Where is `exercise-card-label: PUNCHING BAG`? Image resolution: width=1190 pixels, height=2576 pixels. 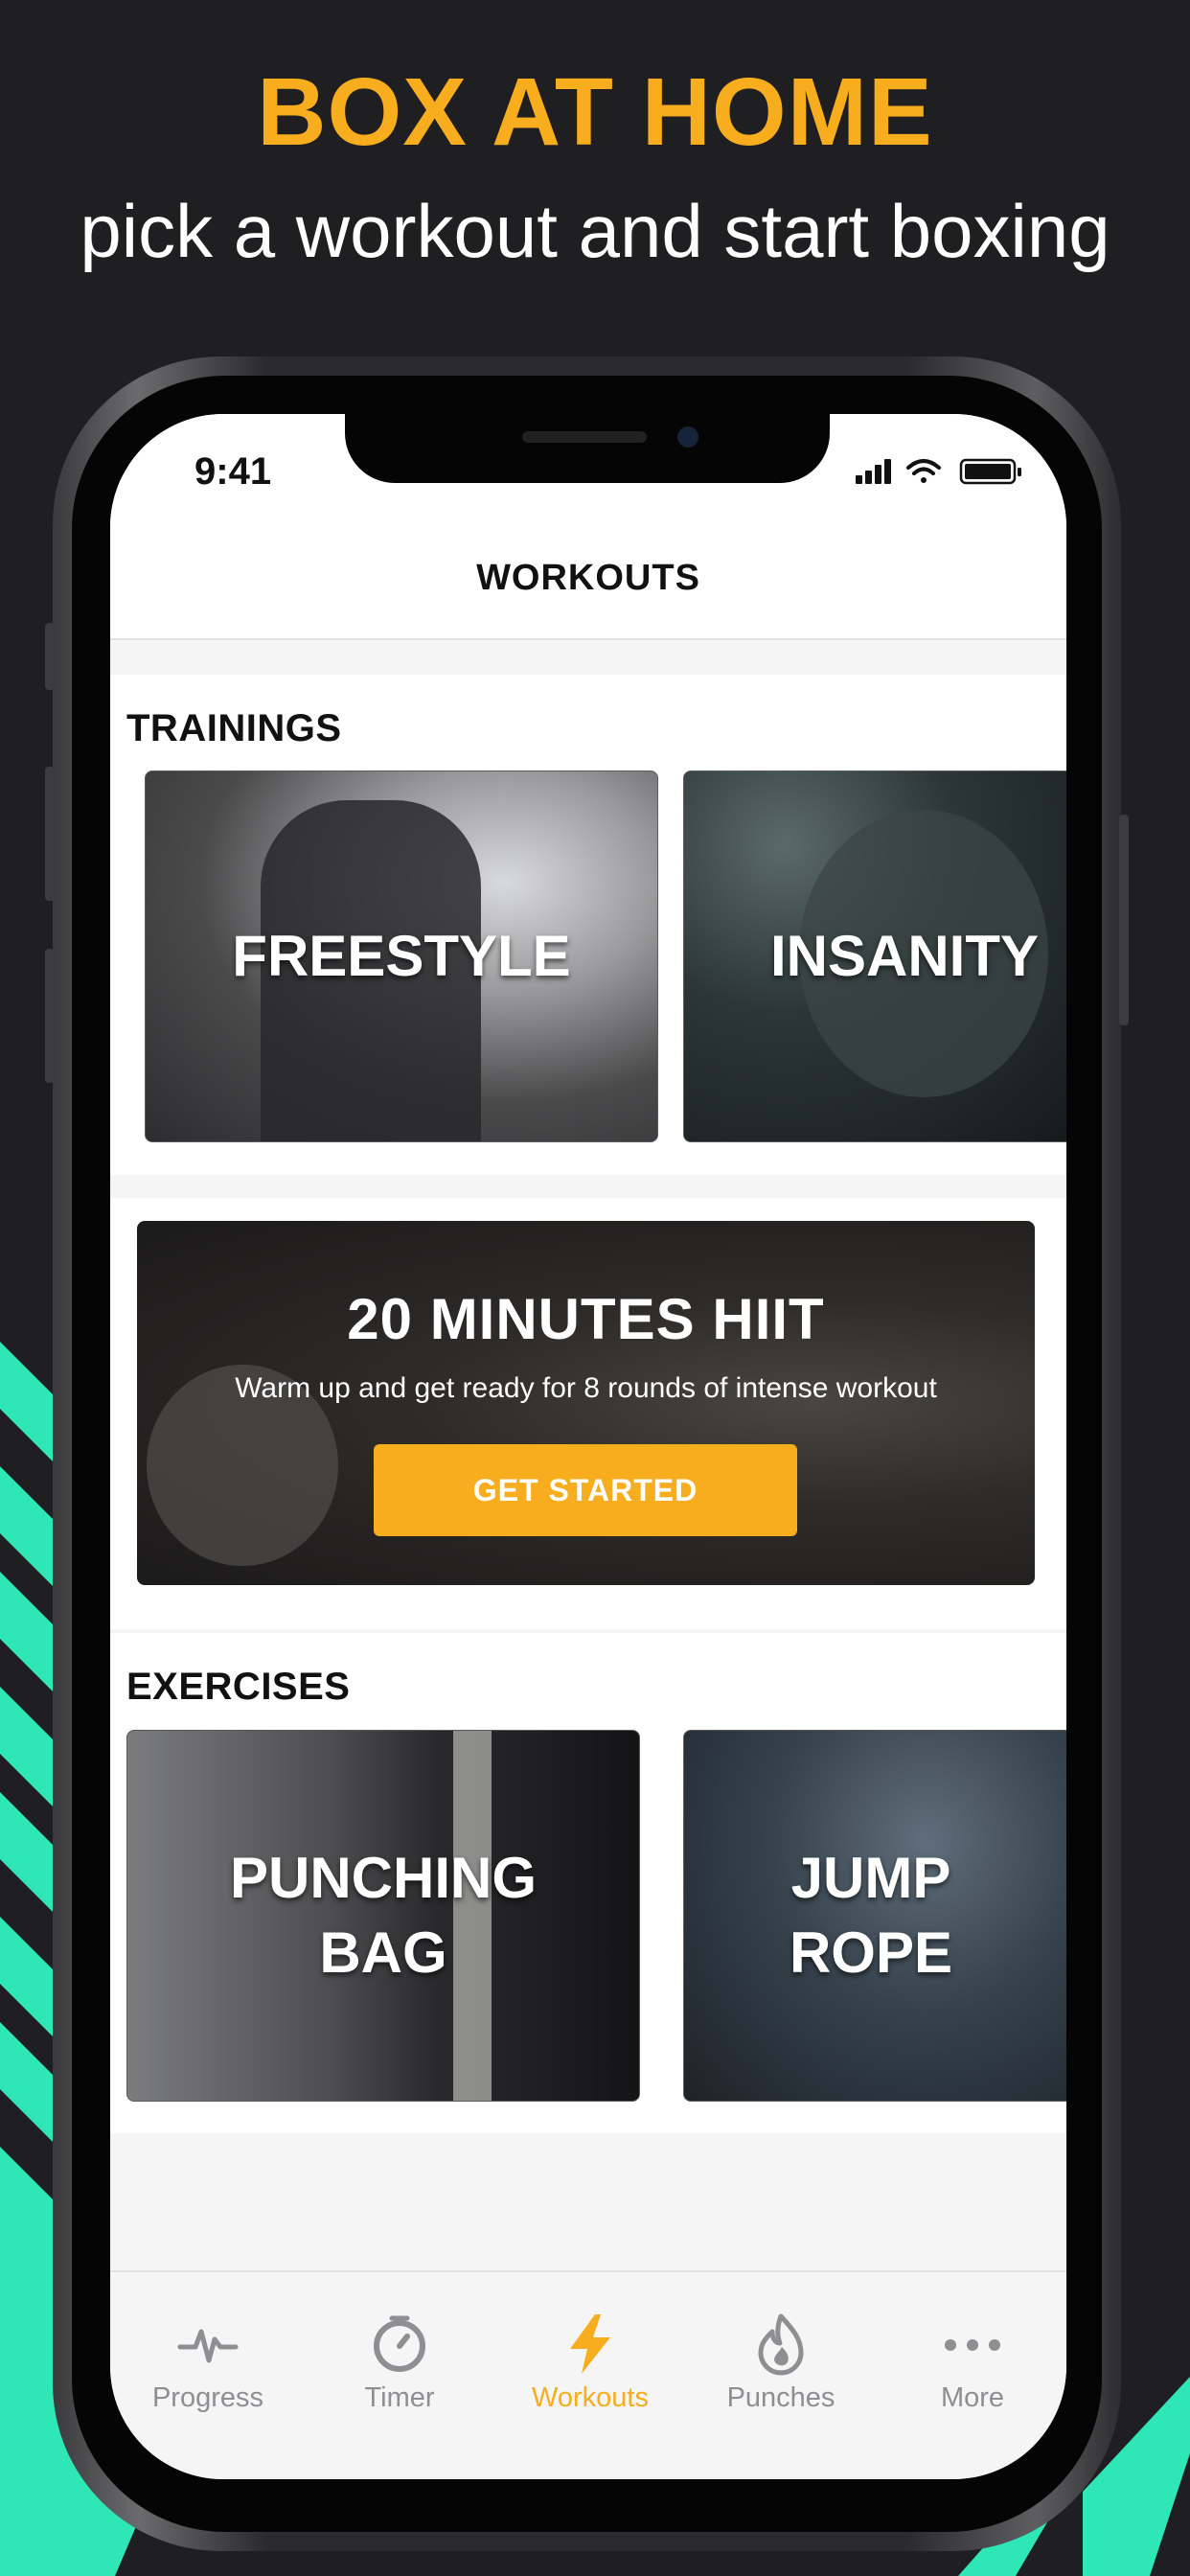 exercise-card-label: PUNCHING BAG is located at coordinates (383, 1915).